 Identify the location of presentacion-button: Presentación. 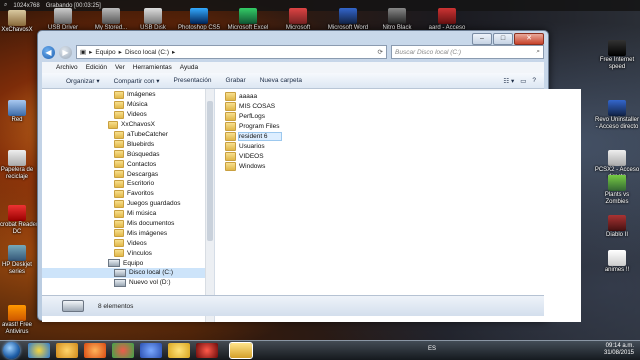
(193, 80).